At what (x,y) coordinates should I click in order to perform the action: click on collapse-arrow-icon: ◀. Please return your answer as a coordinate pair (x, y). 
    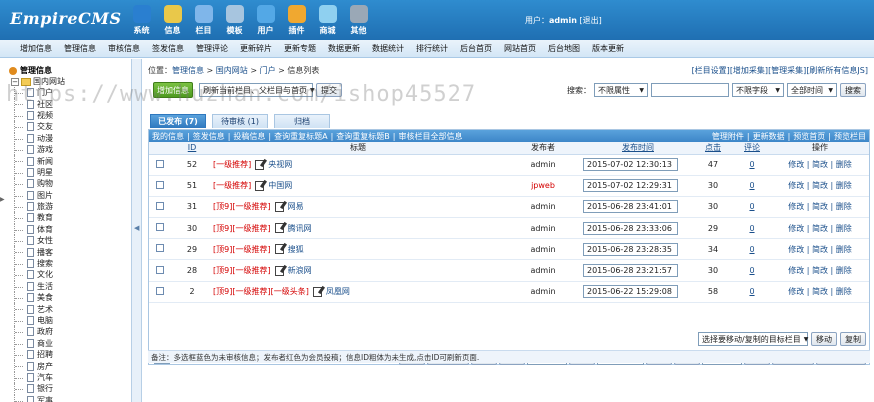
    Looking at the image, I should click on (136, 228).